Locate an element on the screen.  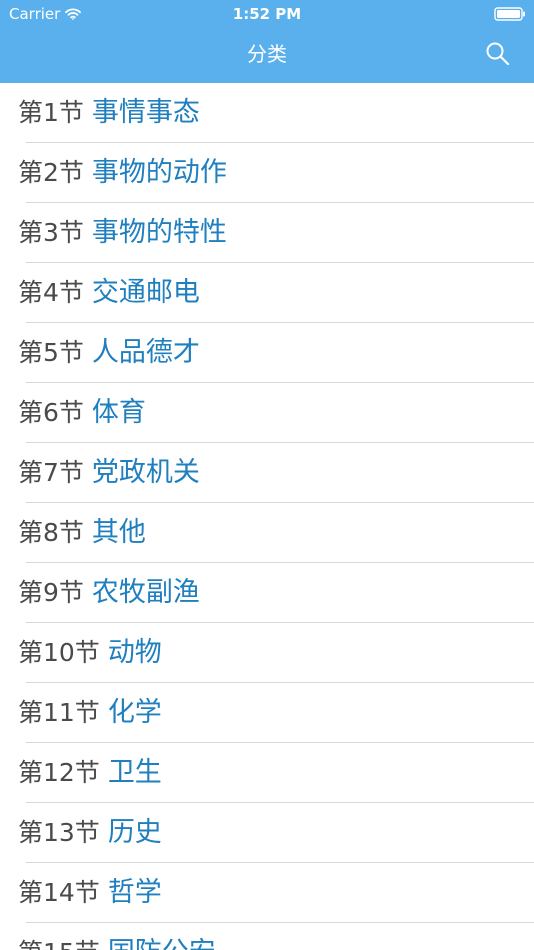
list-item: 第6节 体育 is located at coordinates (267, 413).